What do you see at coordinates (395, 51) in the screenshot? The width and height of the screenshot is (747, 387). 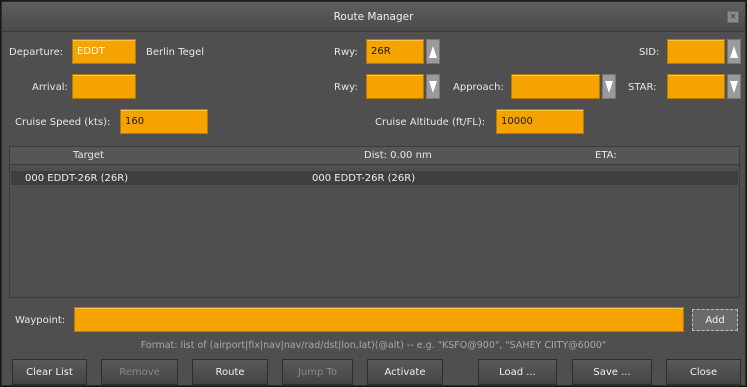 I see `departure-runway-field: 26R` at bounding box center [395, 51].